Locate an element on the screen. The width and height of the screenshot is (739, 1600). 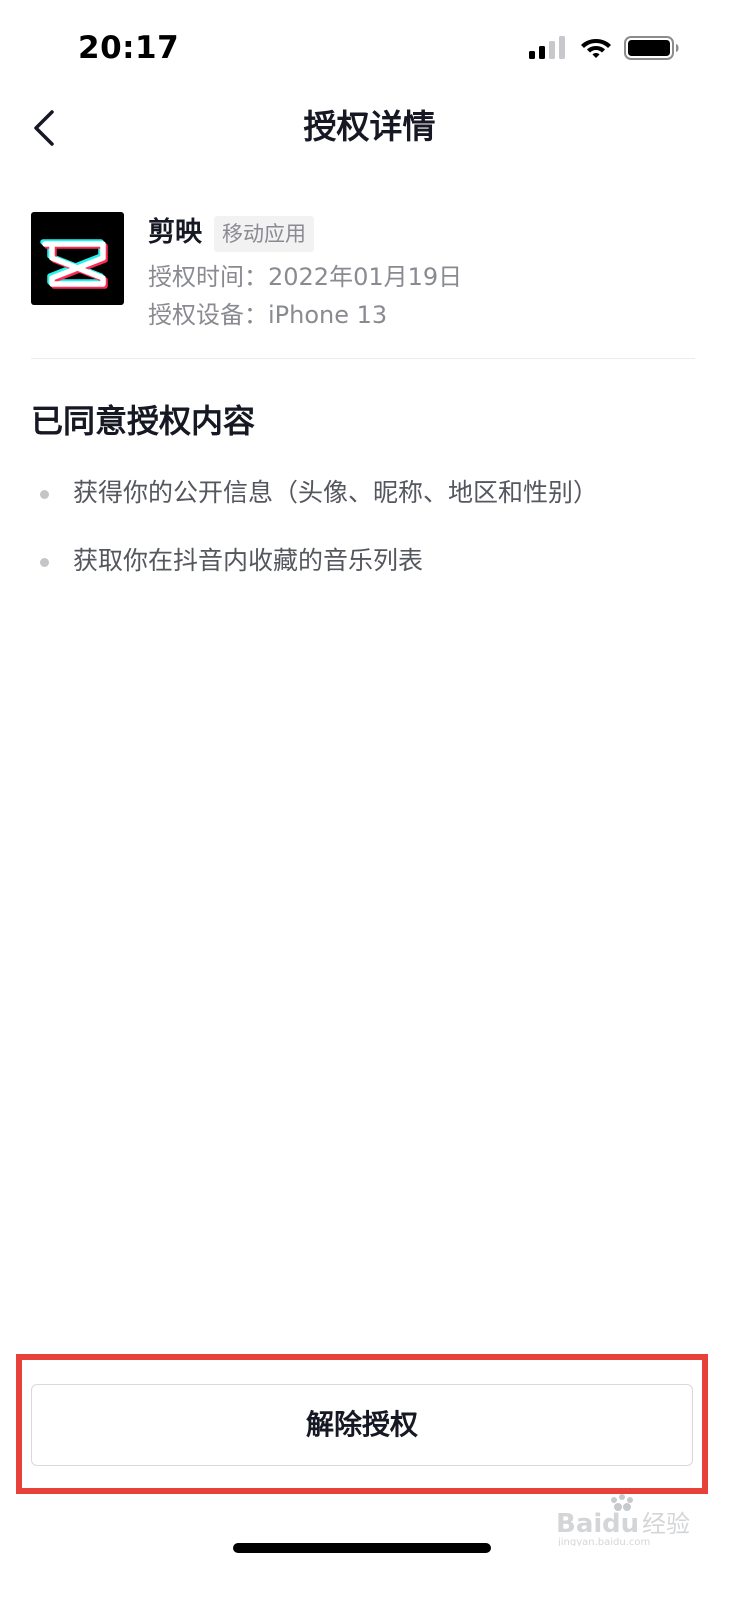
list-item: 获得你的公开信息（头像、昵称、地区和性别） is located at coordinates (371, 506).